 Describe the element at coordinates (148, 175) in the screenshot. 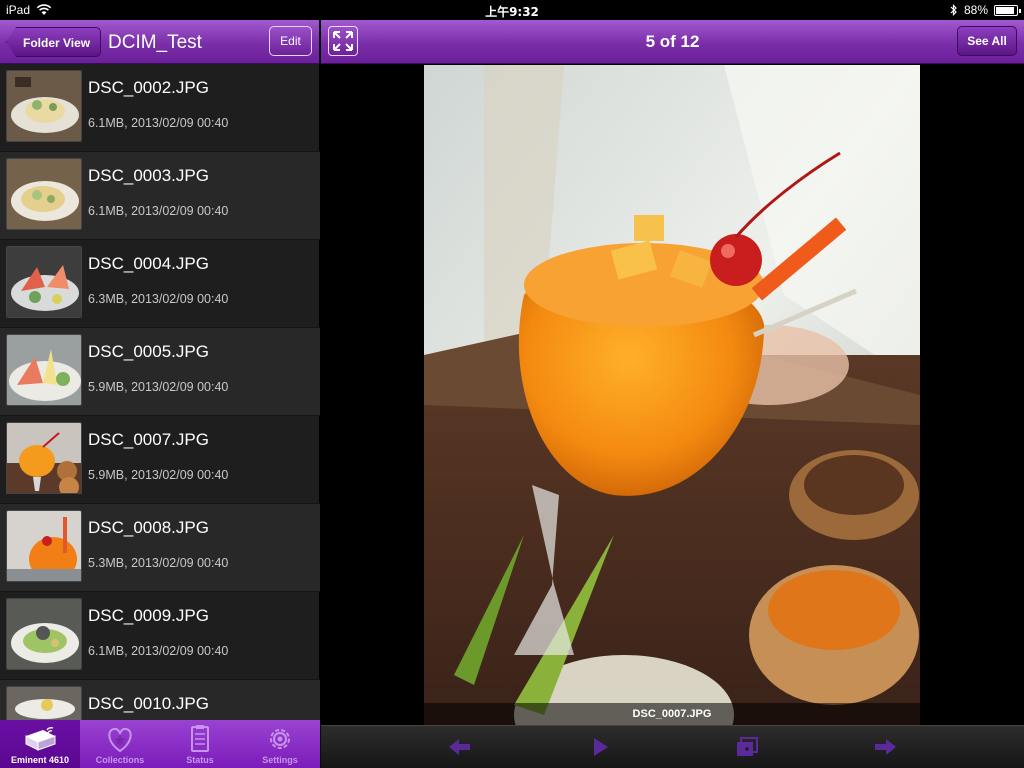

I see `file-name: DSC_0003.JPG` at that location.